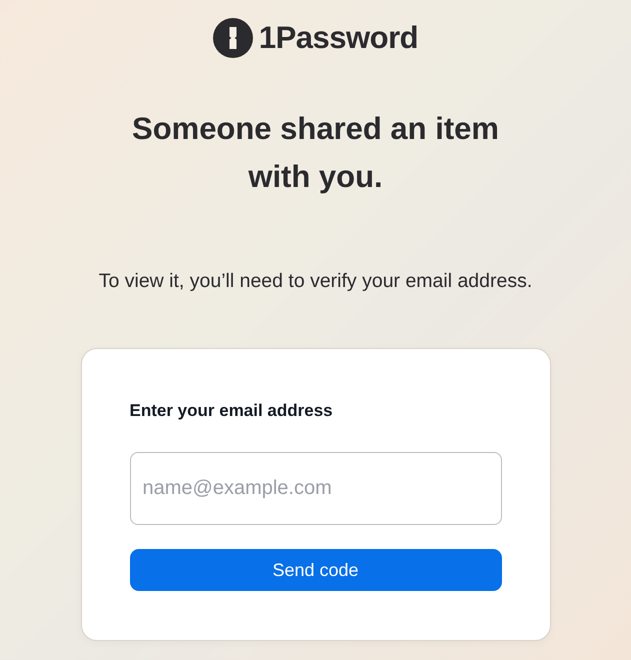 This screenshot has width=631, height=660. I want to click on keyhole-logo-icon, so click(232, 38).